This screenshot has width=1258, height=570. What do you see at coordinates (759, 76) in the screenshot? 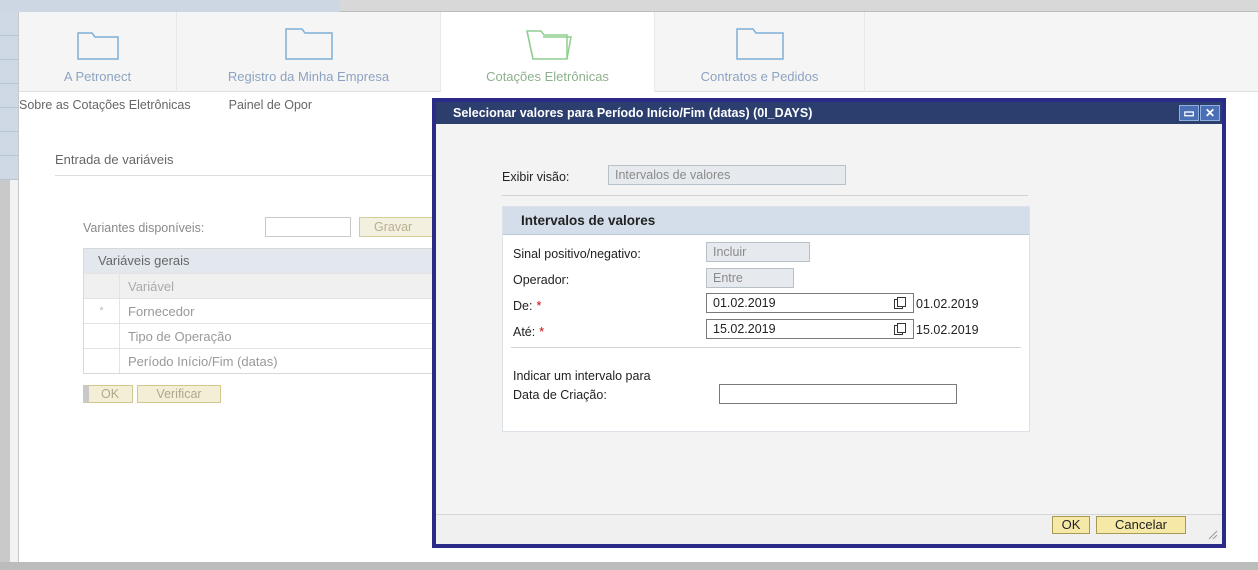
I see `nav-item-label: Contratos e Pedidos` at bounding box center [759, 76].